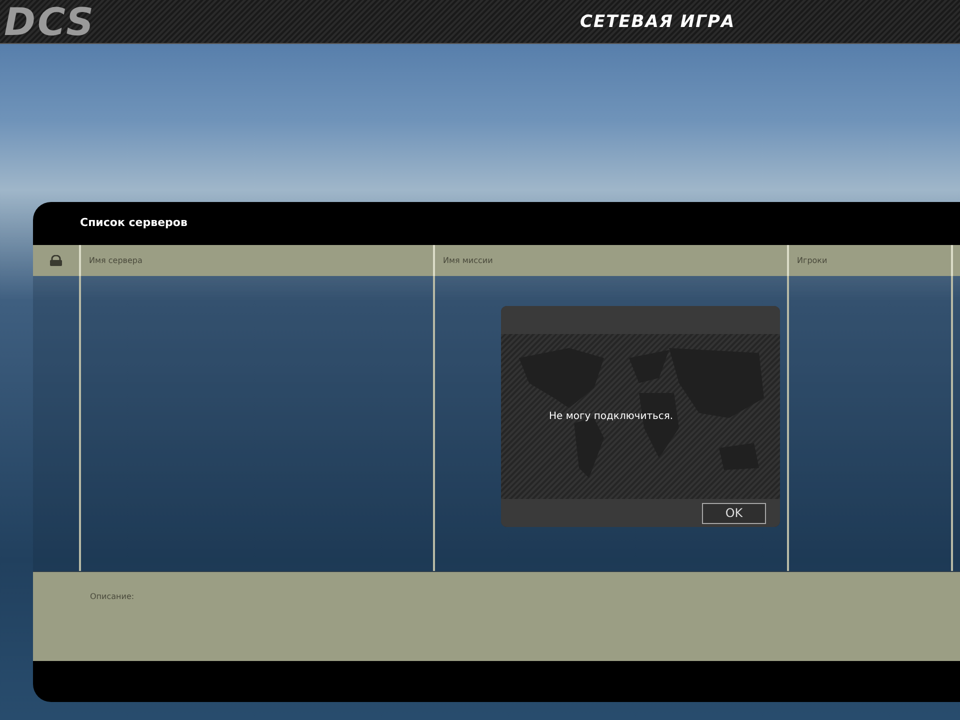 Image resolution: width=960 pixels, height=720 pixels. I want to click on column-header: Игроки, so click(871, 260).